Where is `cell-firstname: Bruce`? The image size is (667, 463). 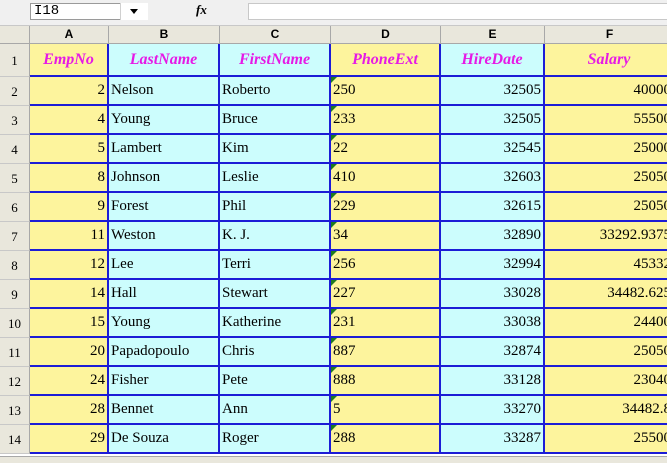 cell-firstname: Bruce is located at coordinates (275, 120).